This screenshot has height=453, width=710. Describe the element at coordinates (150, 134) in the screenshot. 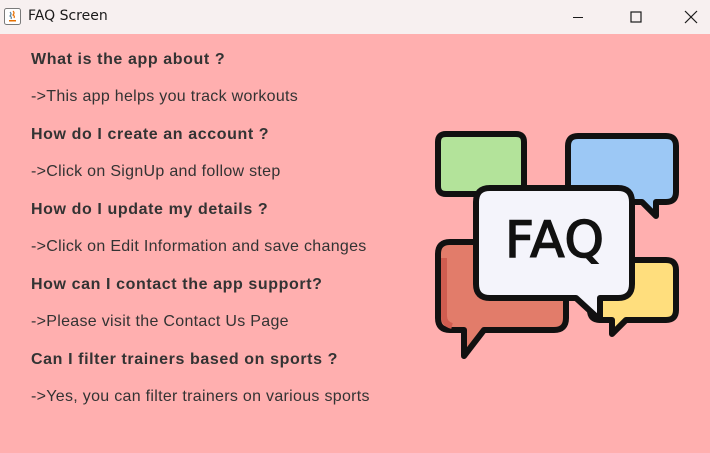

I see `faq-question-2: How do I create an account ?` at that location.